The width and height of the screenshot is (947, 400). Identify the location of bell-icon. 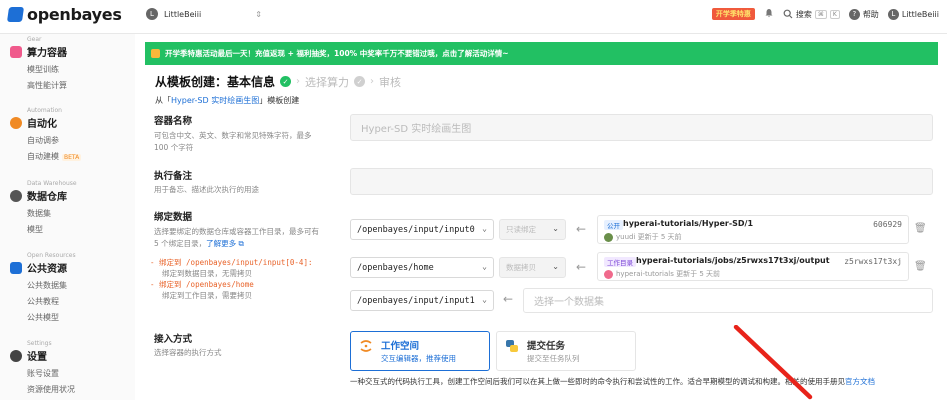
(769, 14).